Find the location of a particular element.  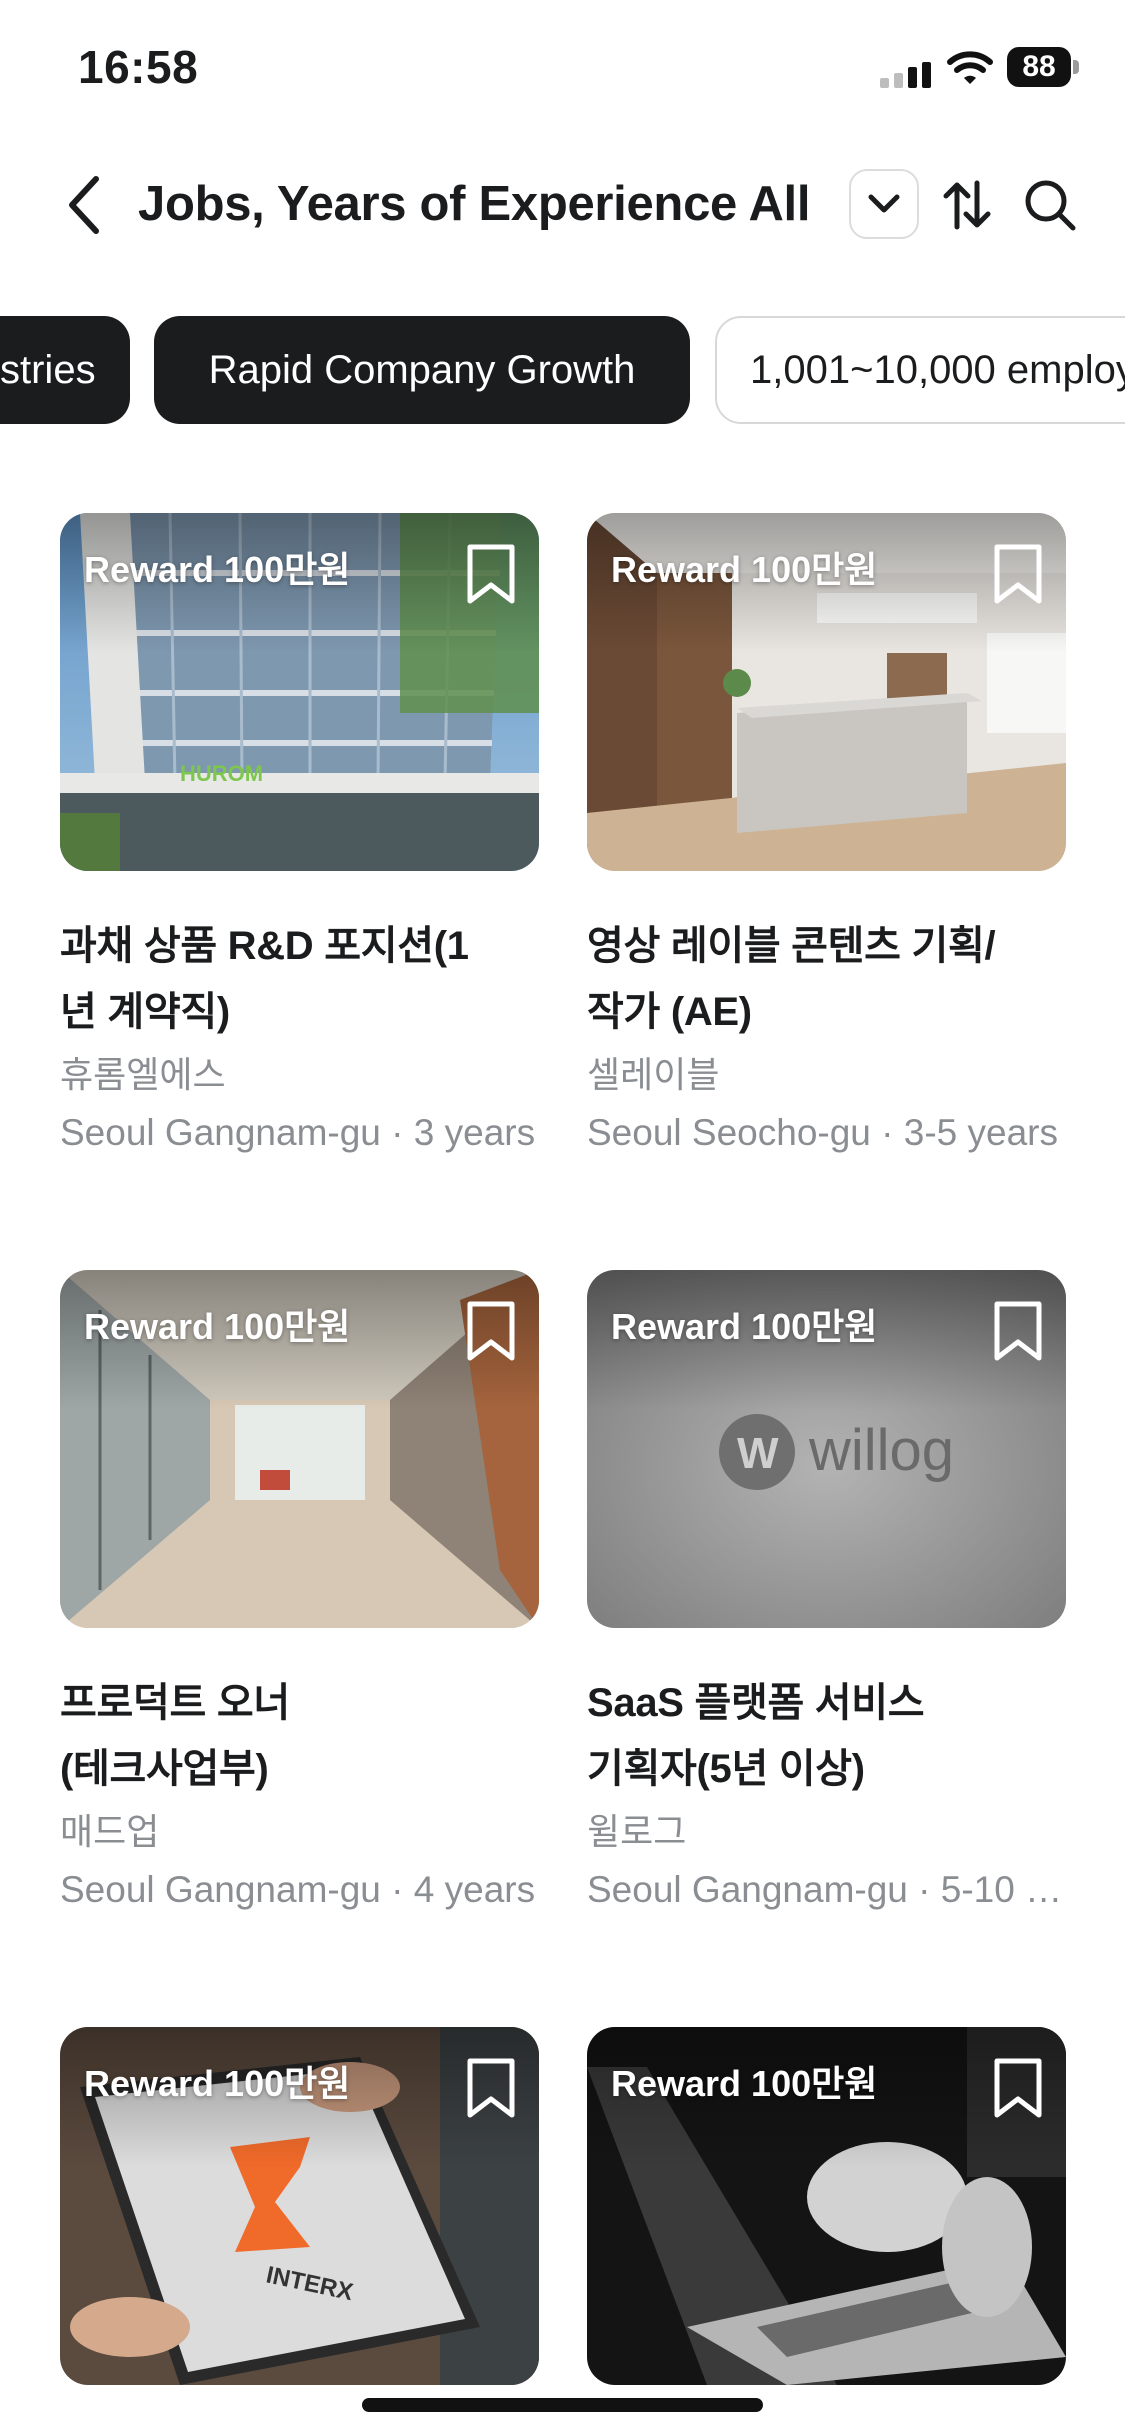

sort-arrows-icon is located at coordinates (967, 205).